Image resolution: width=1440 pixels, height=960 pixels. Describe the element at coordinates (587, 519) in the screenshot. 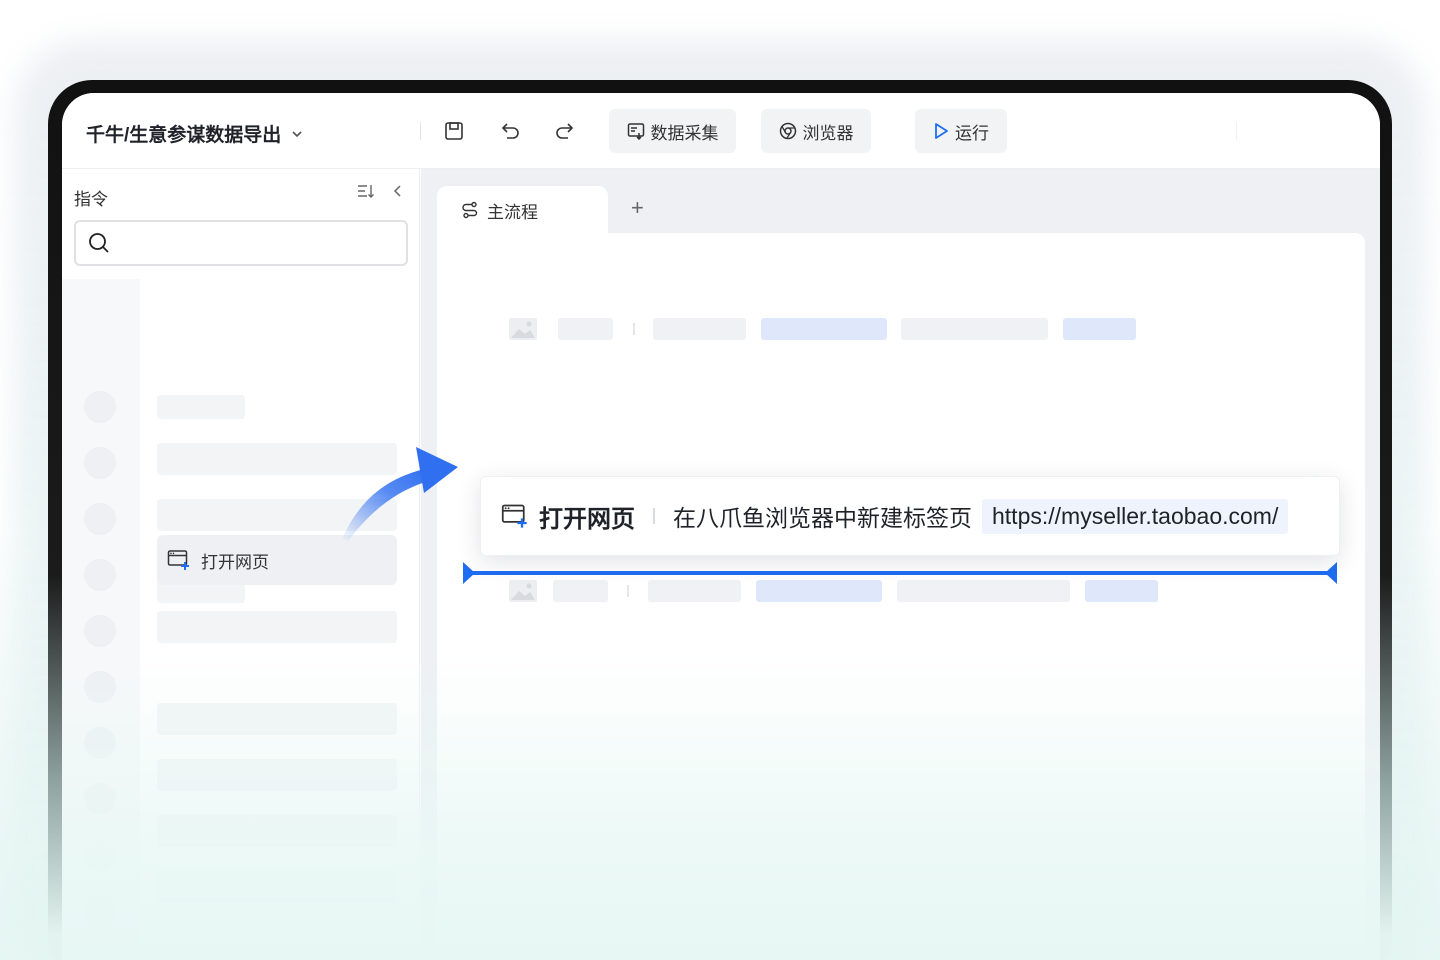

I see `step-label: 打开网页` at that location.